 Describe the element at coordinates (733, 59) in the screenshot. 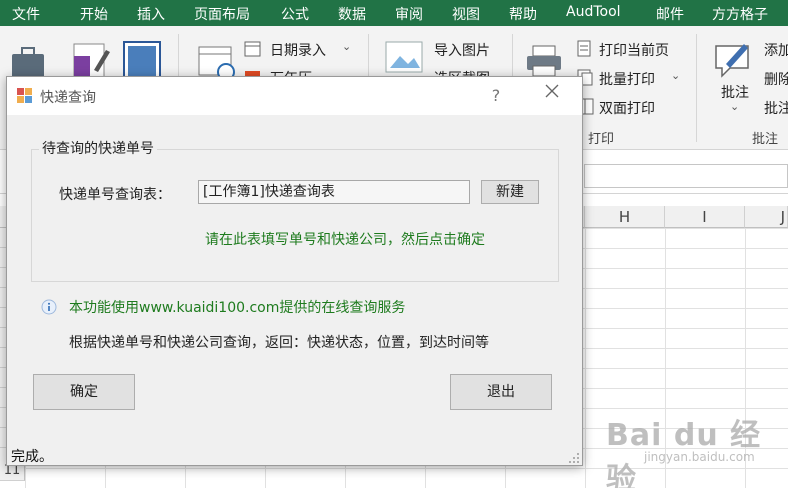

I see `comment-icon` at that location.